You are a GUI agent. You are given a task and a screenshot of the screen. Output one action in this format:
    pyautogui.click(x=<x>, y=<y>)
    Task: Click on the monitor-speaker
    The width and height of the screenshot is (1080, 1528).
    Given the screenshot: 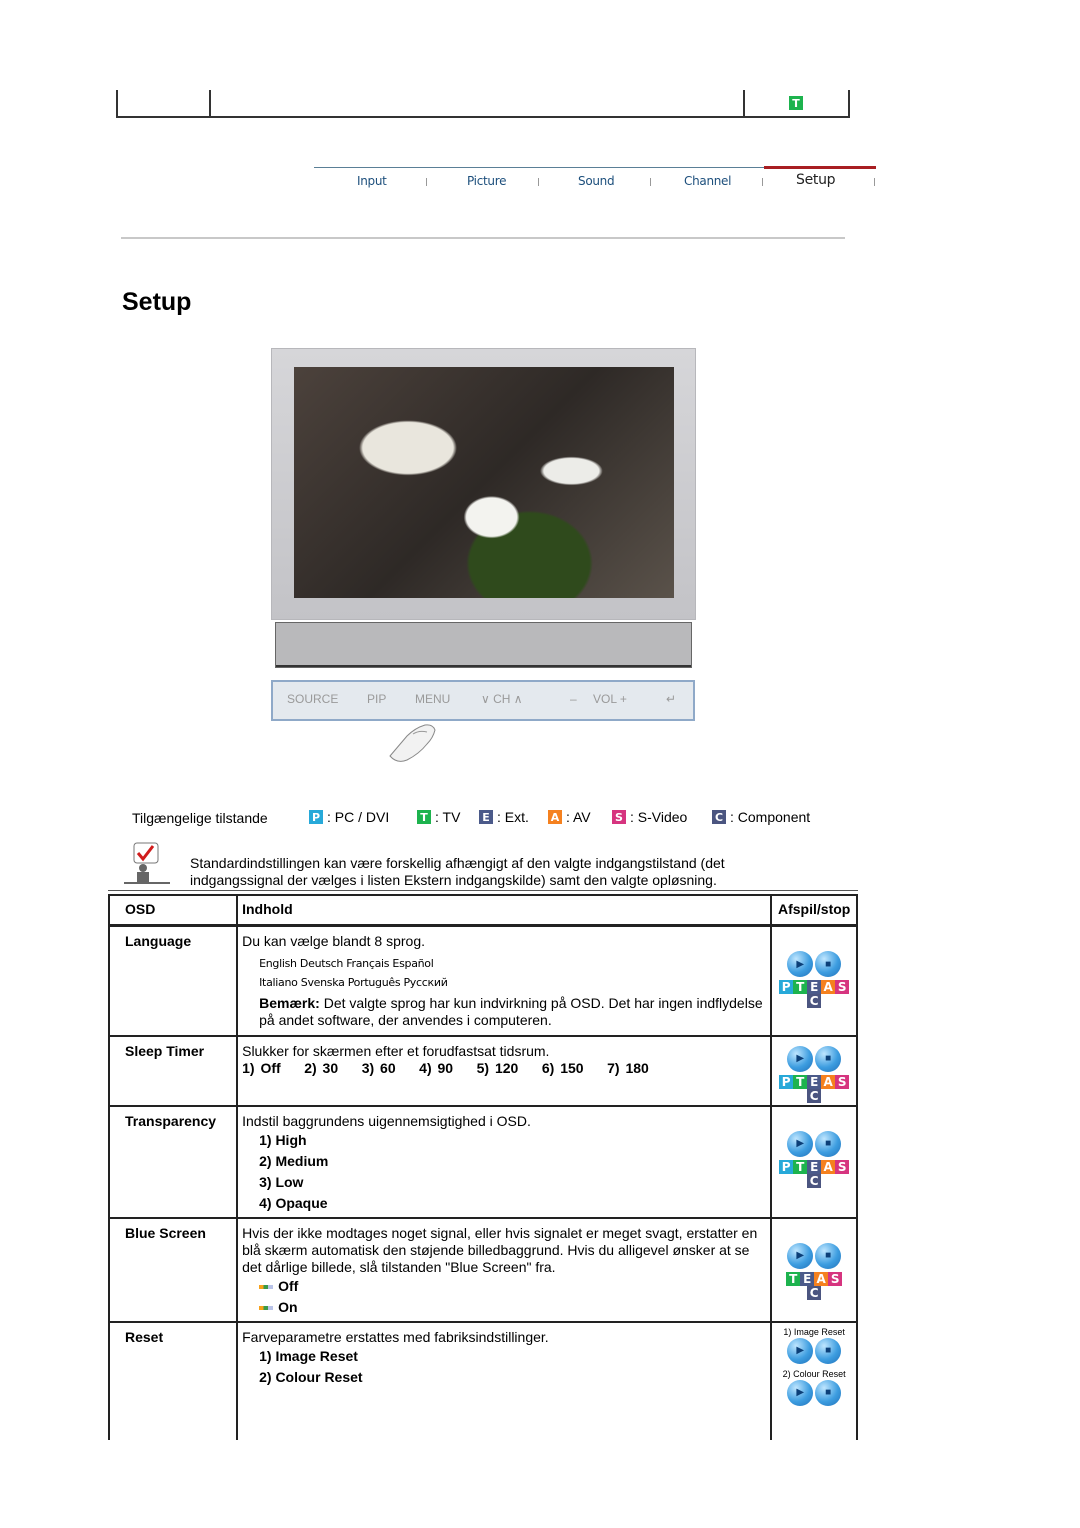 What is the action you would take?
    pyautogui.click(x=483, y=645)
    